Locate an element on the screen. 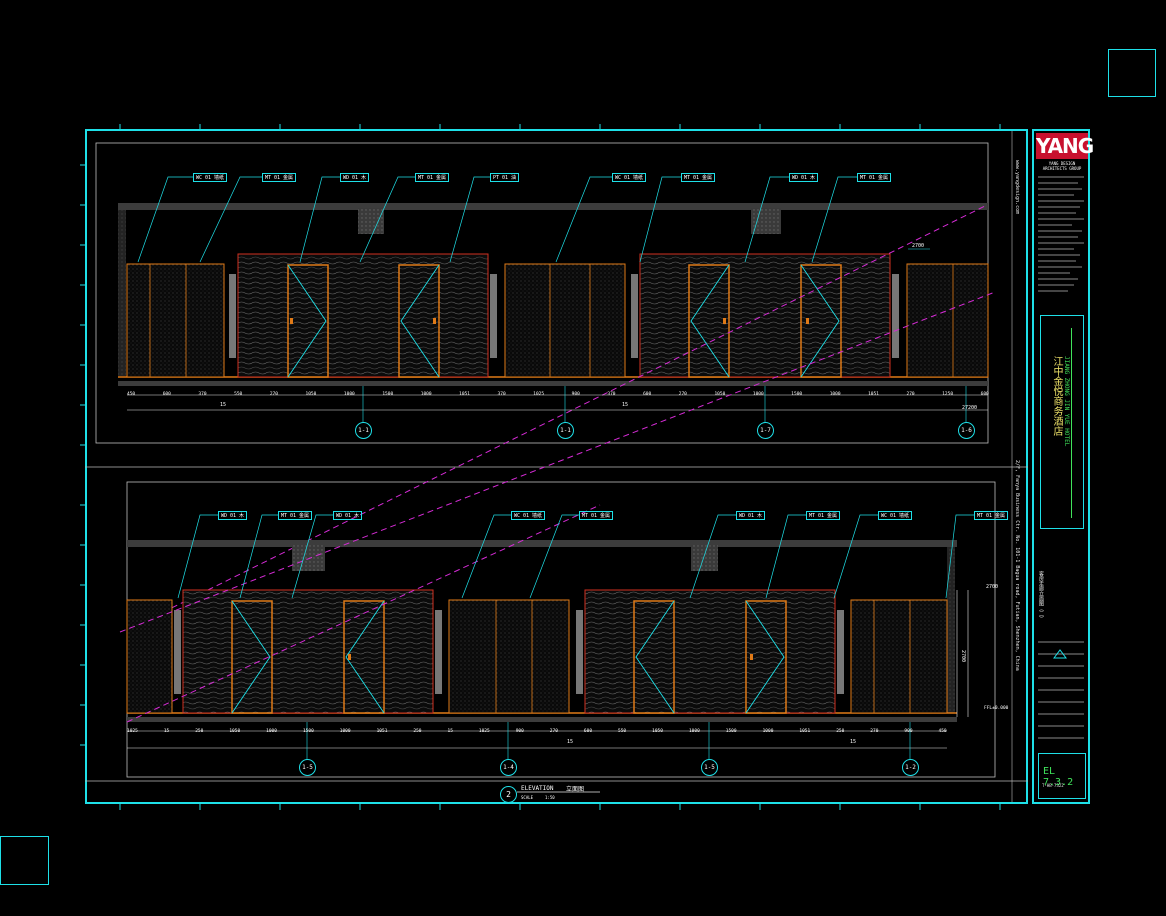 The image size is (1166, 916). elevation-label-cn: 立面图 is located at coordinates (575, 789).